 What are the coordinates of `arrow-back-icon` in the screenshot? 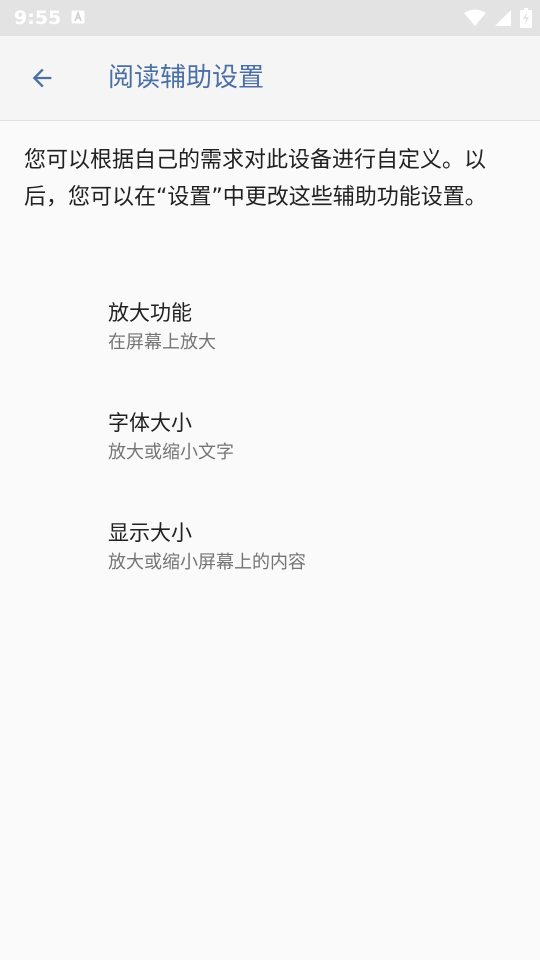 It's located at (42, 78).